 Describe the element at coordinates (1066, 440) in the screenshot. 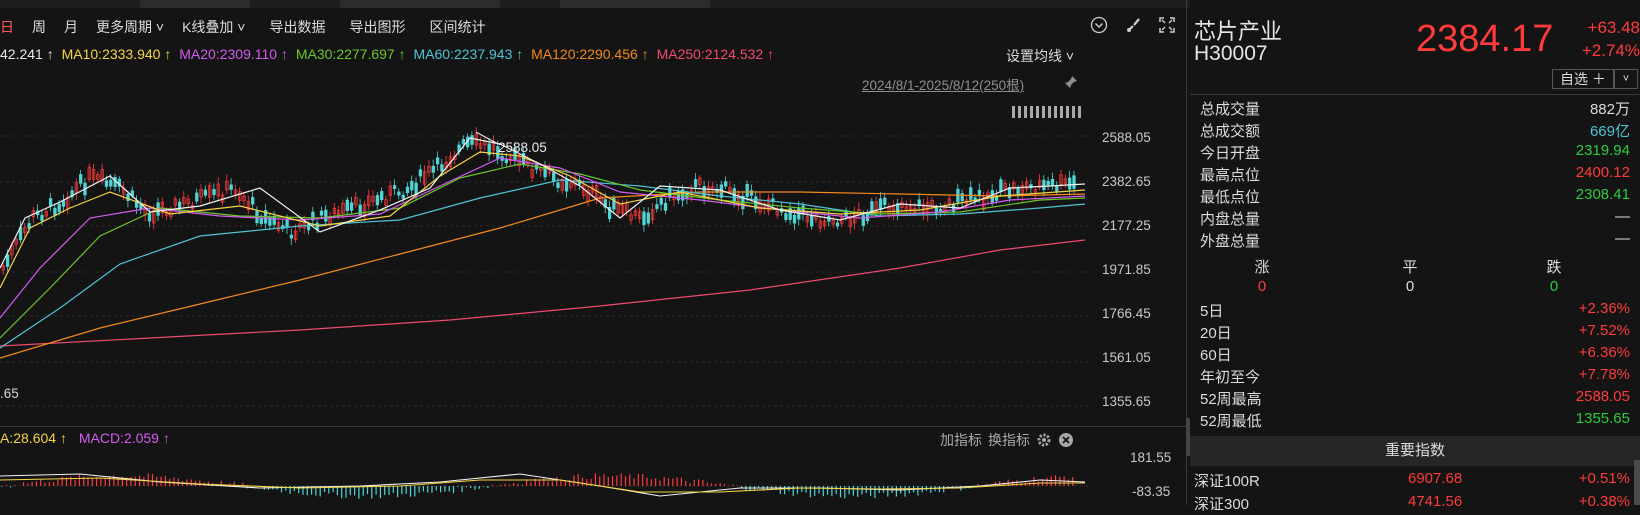

I see `close-icon` at that location.